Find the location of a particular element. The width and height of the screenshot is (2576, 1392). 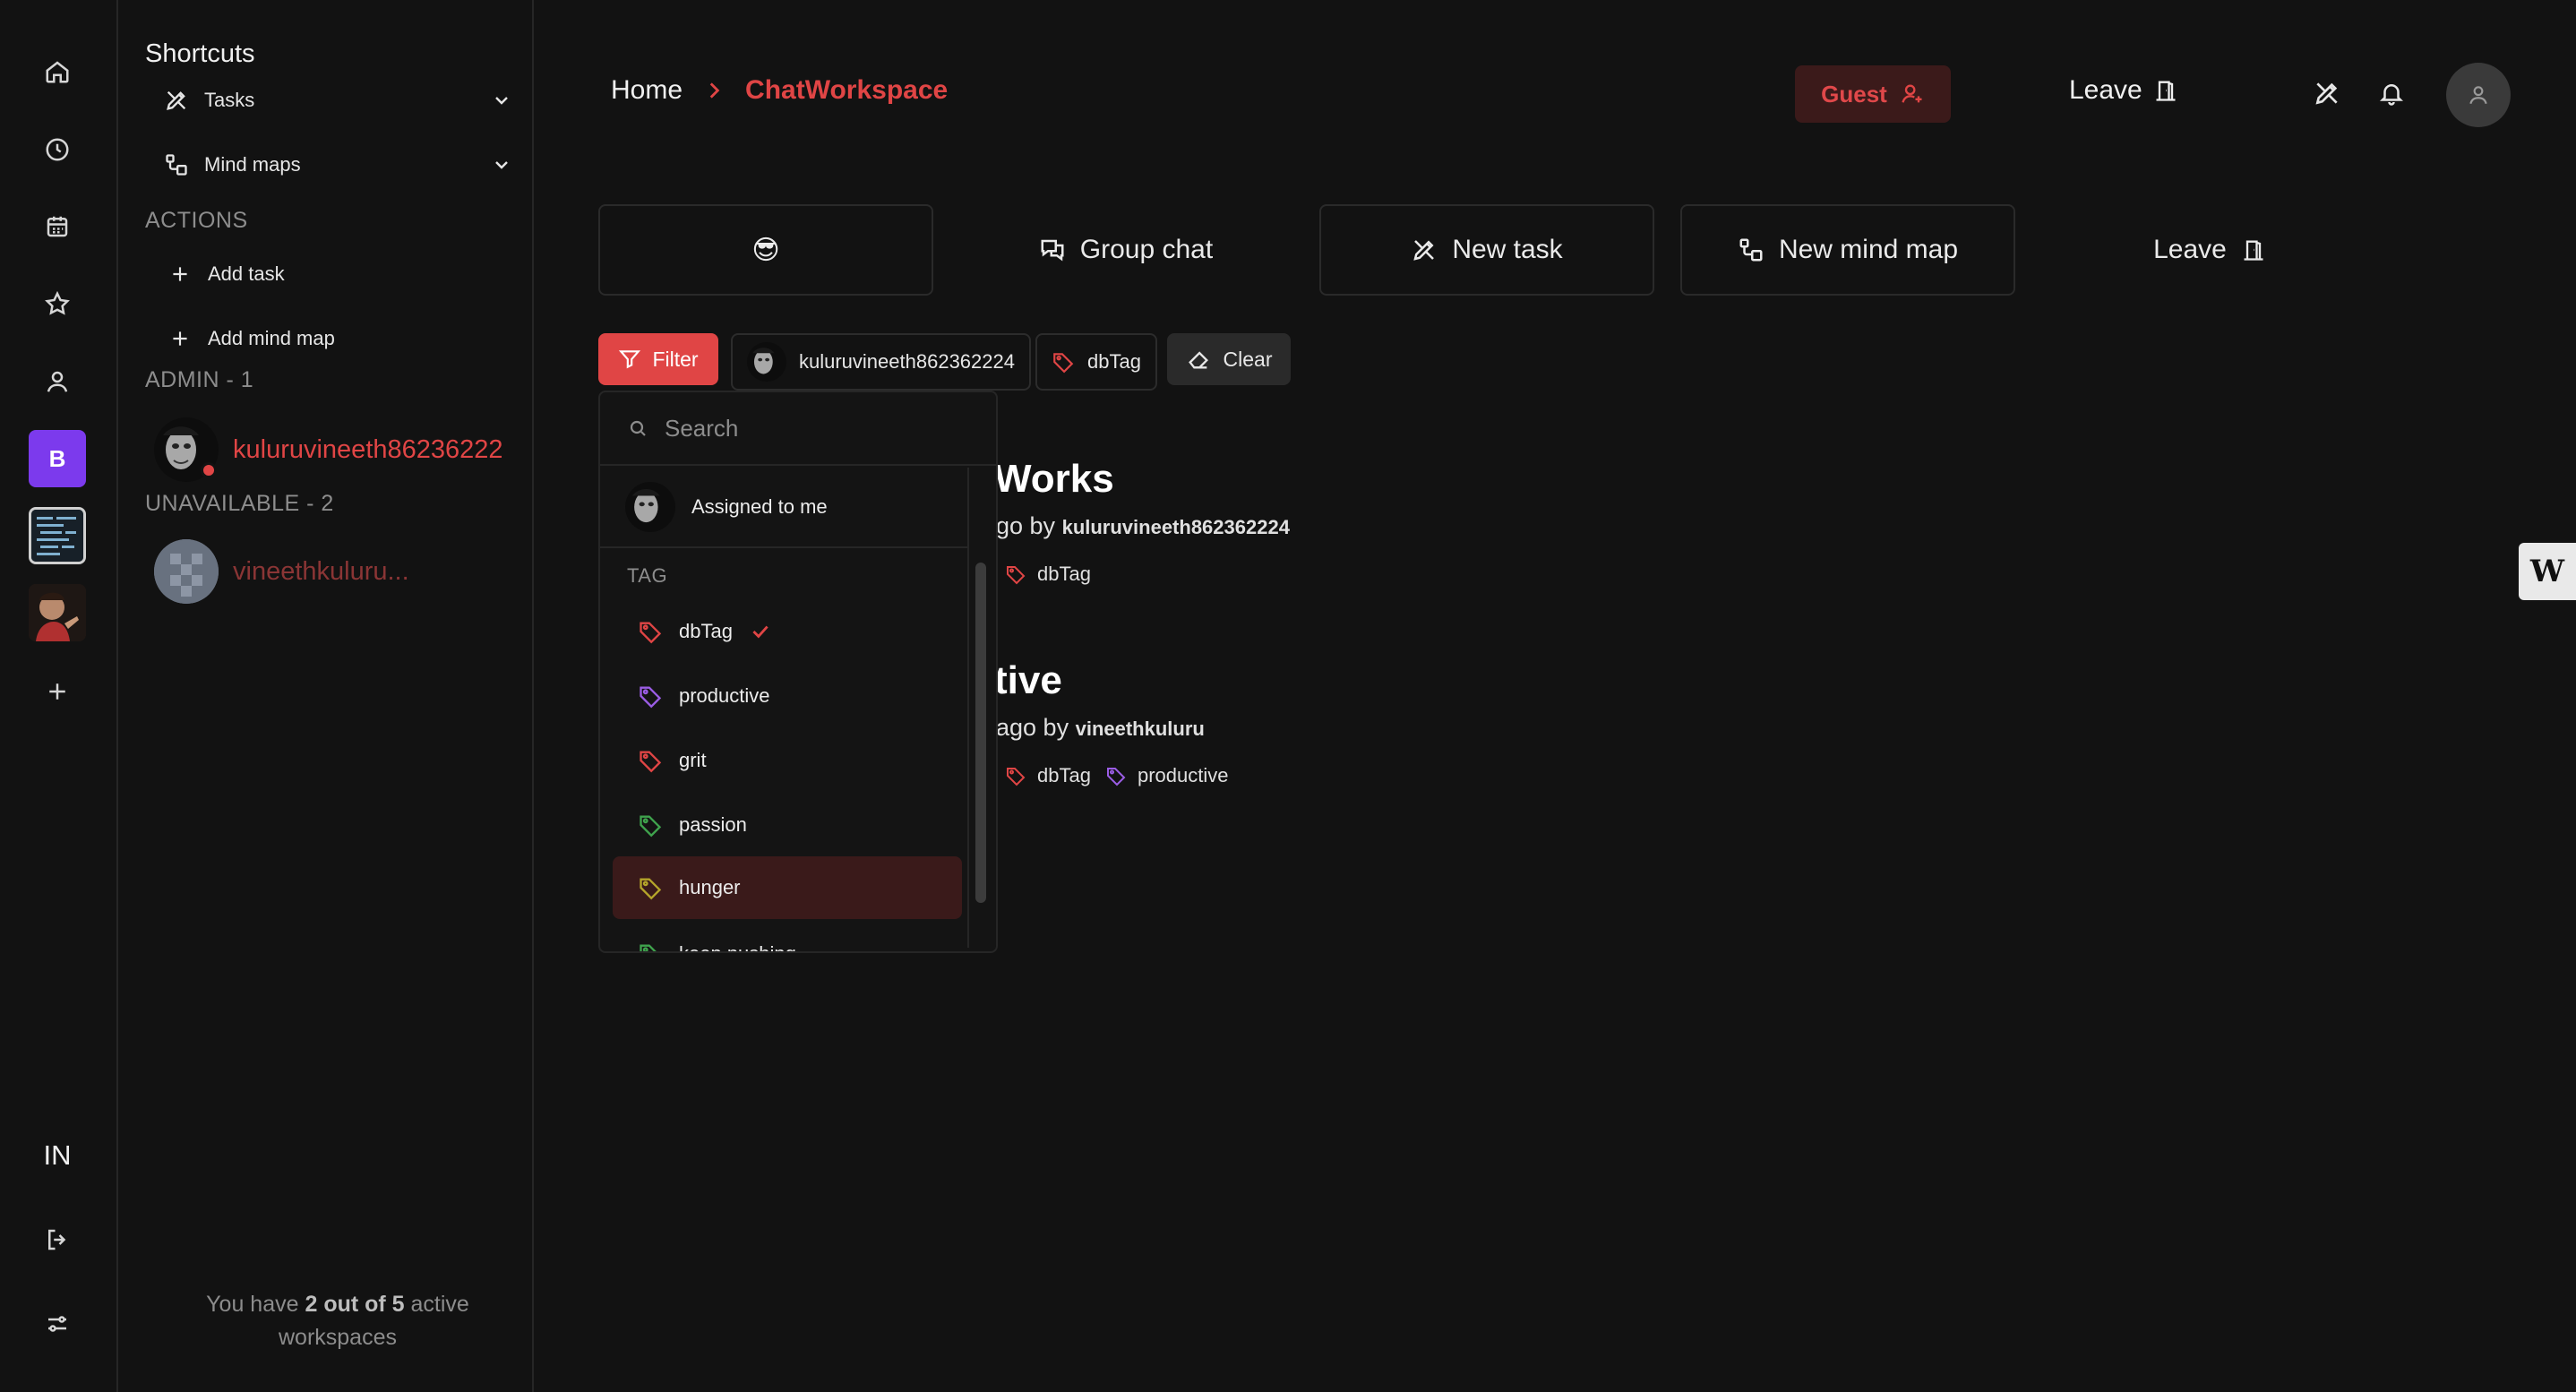

add-user-icon is located at coordinates (1912, 94).